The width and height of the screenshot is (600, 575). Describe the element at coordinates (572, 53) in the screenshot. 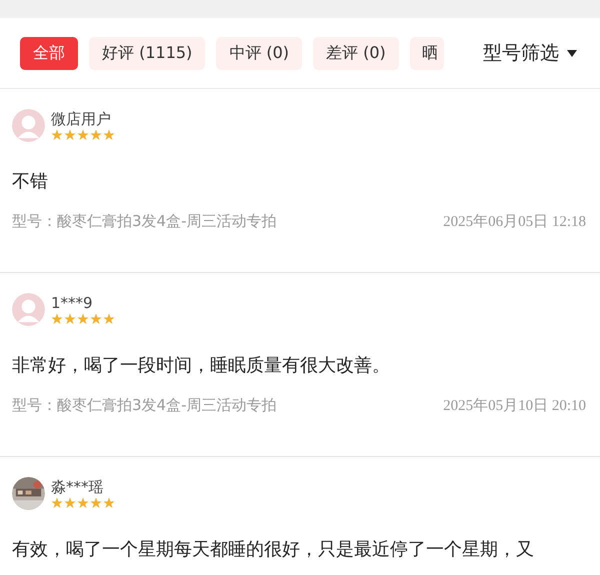

I see `caret-icon` at that location.